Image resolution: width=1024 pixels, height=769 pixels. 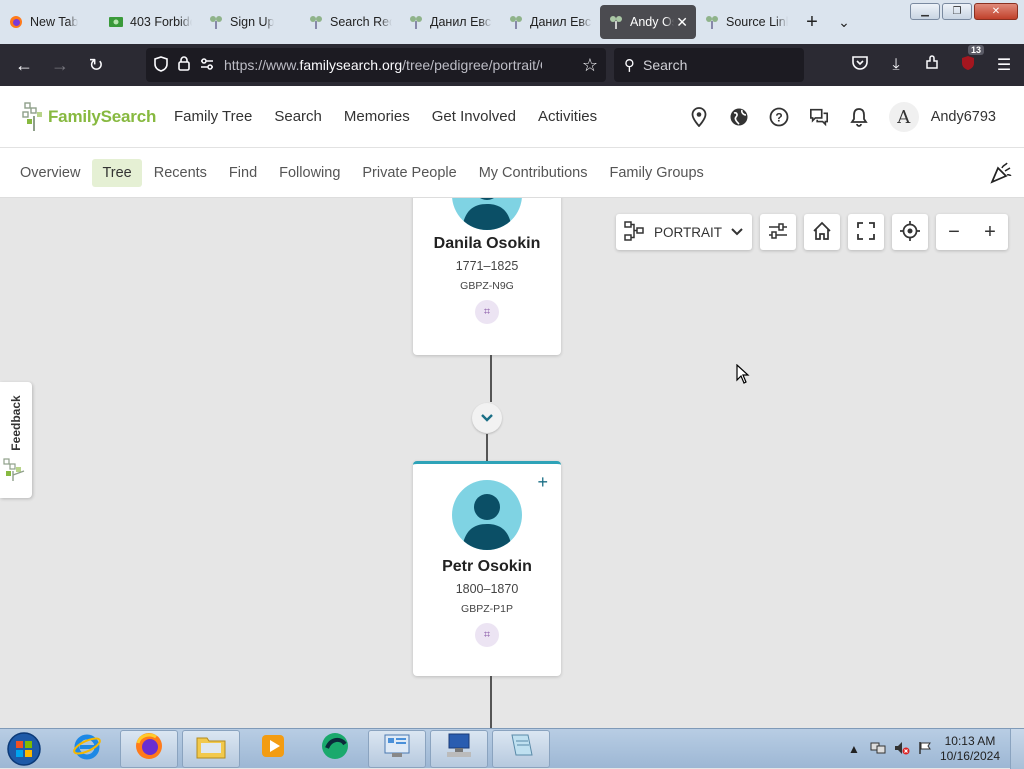 What do you see at coordinates (746, 22) in the screenshot?
I see `browser-tab: Source Linker` at bounding box center [746, 22].